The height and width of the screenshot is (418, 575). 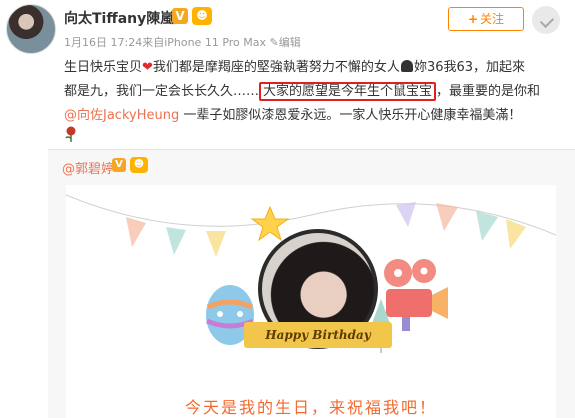 I want to click on post-text-segment: 生日快乐宝贝, so click(x=103, y=67).